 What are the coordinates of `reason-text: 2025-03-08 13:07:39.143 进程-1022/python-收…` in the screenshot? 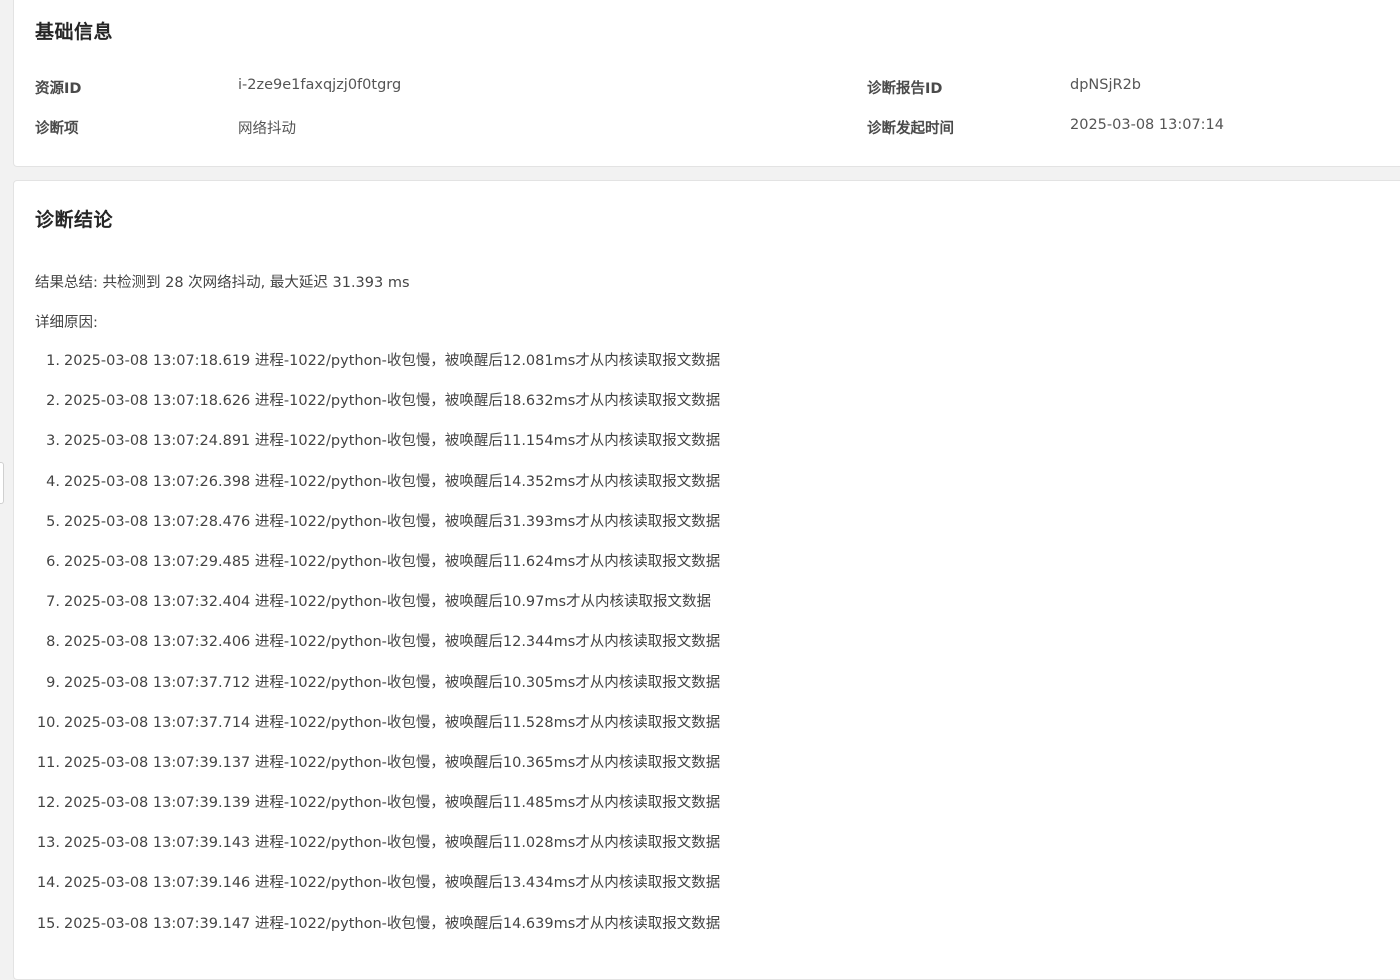 It's located at (392, 843).